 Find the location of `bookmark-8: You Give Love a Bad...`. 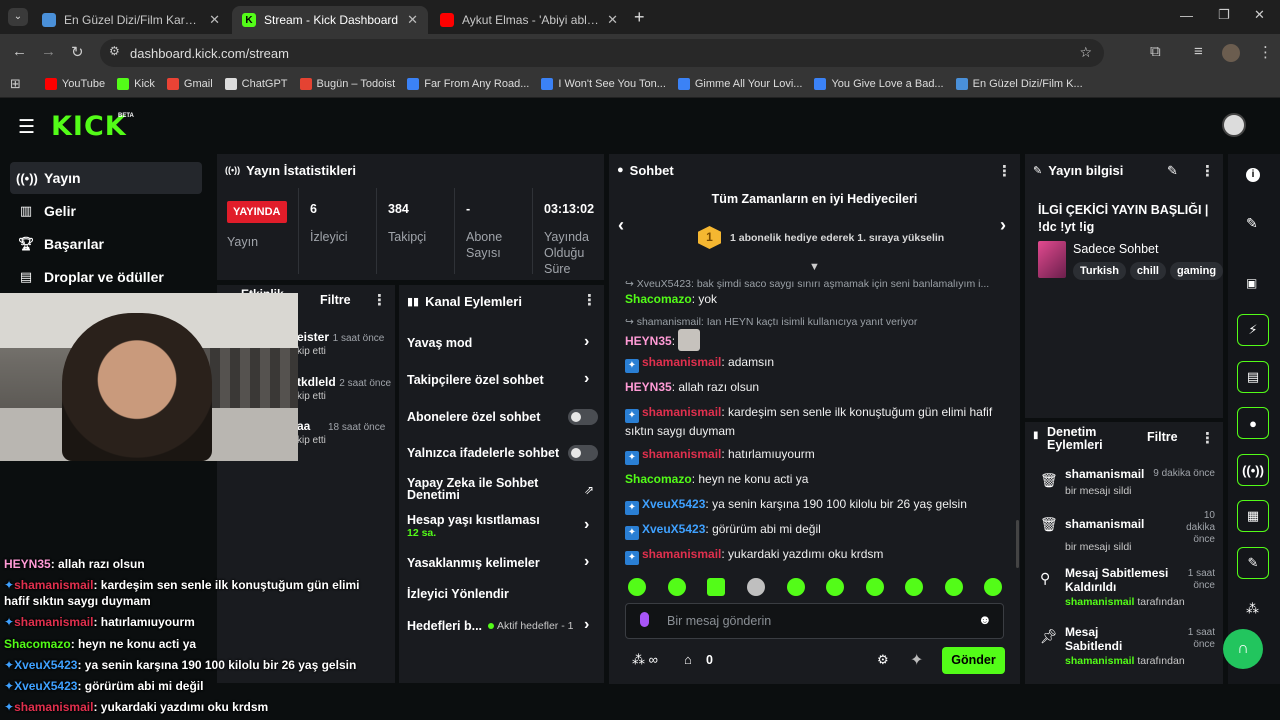

bookmark-8: You Give Love a Bad... is located at coordinates (879, 83).